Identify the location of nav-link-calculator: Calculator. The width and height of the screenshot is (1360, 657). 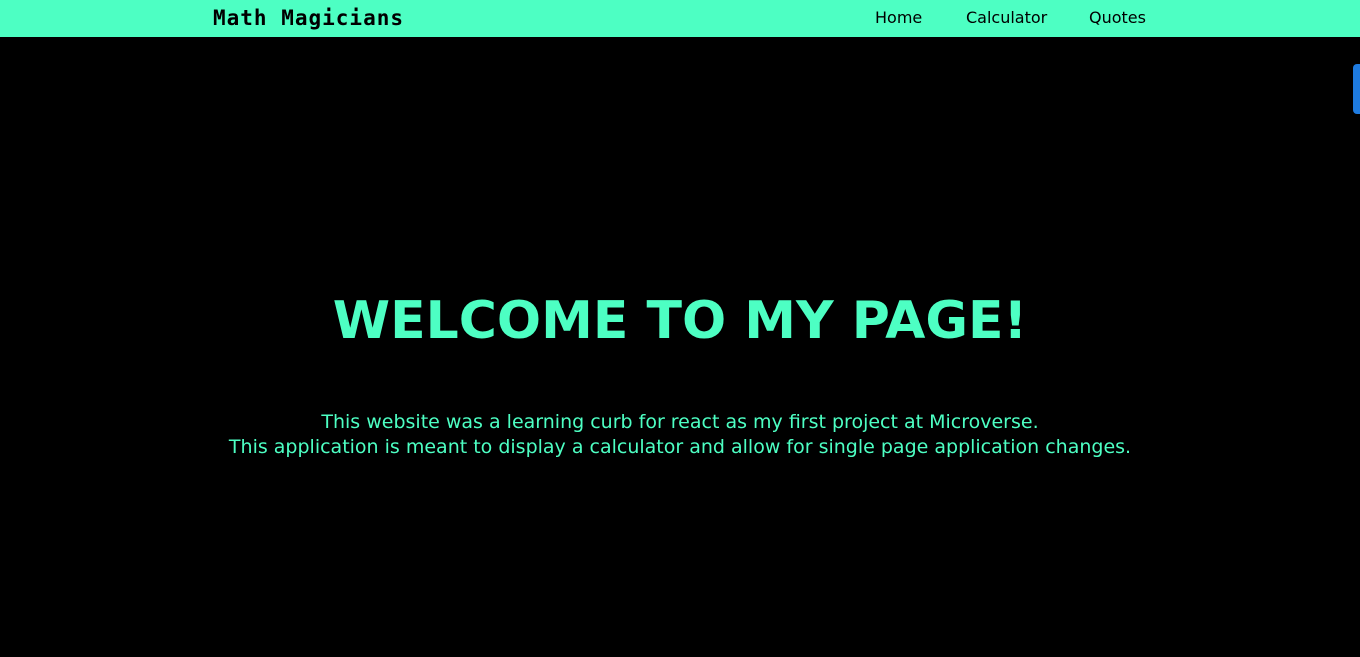
(1006, 18).